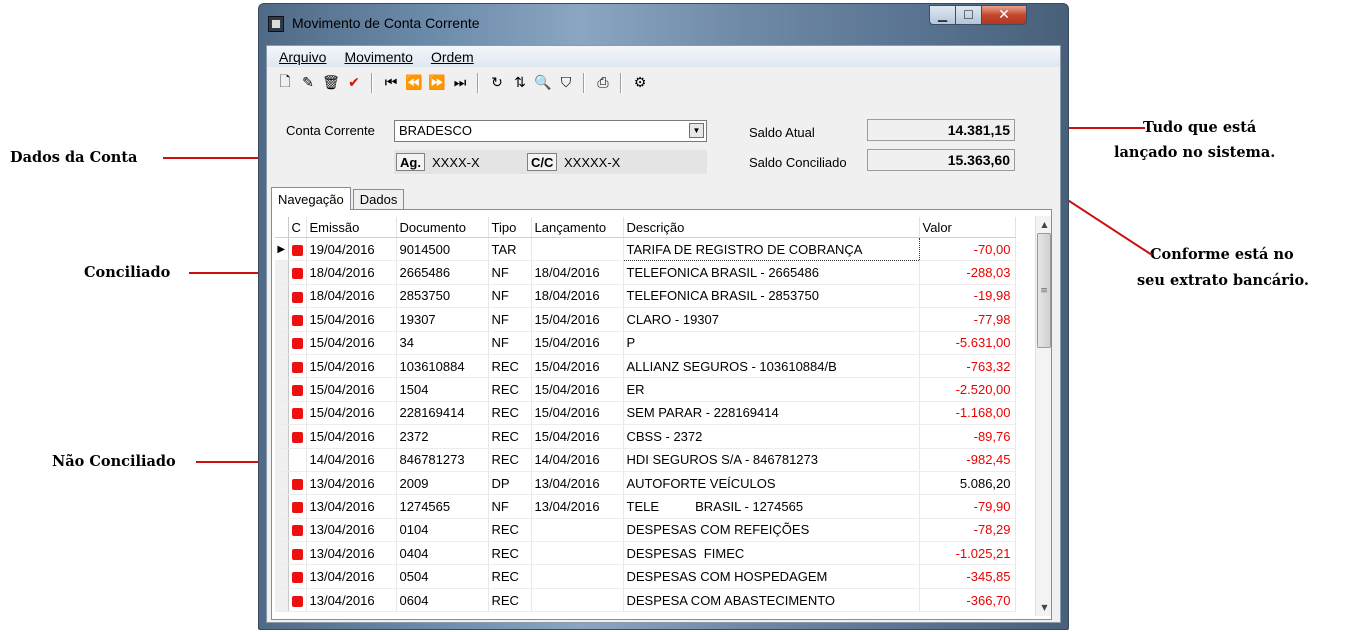 The height and width of the screenshot is (632, 1354). I want to click on scroll-up-icon: ▲, so click(1043, 224).